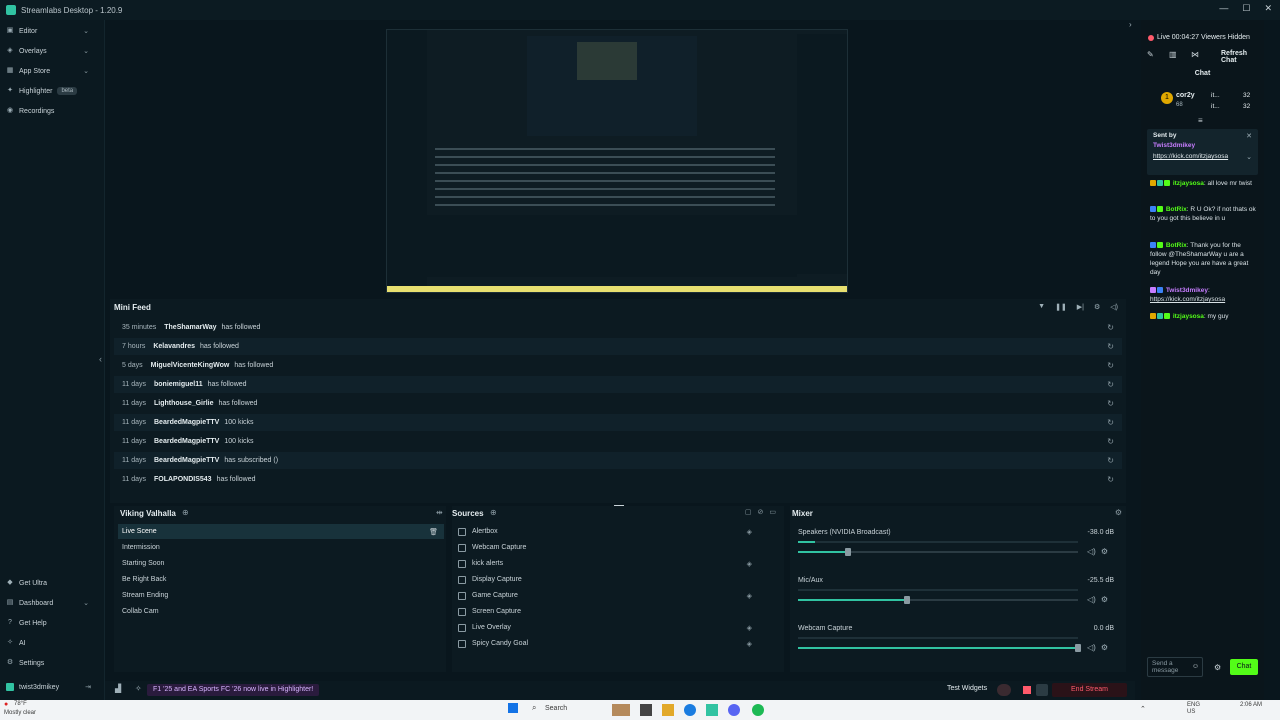 The image size is (1280, 720). I want to click on scene-transition-icon: ⇹, so click(439, 512).